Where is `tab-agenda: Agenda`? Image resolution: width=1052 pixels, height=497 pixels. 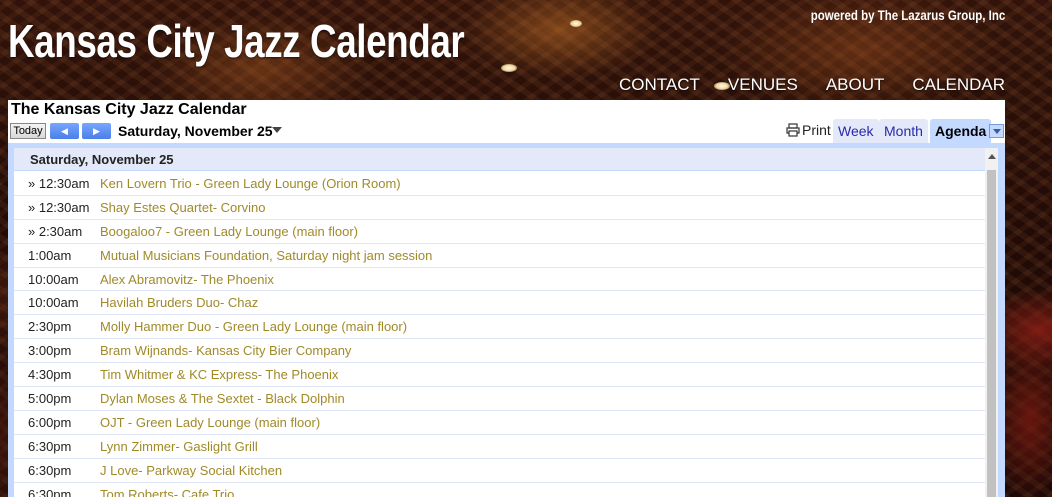
tab-agenda: Agenda is located at coordinates (961, 131).